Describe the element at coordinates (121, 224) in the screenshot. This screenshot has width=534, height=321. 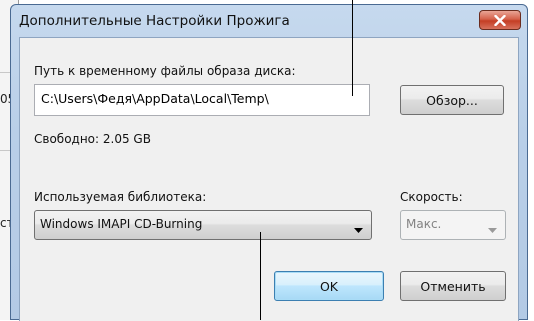
I see `library-select-value: Windows IMAPI CD-Burning` at that location.